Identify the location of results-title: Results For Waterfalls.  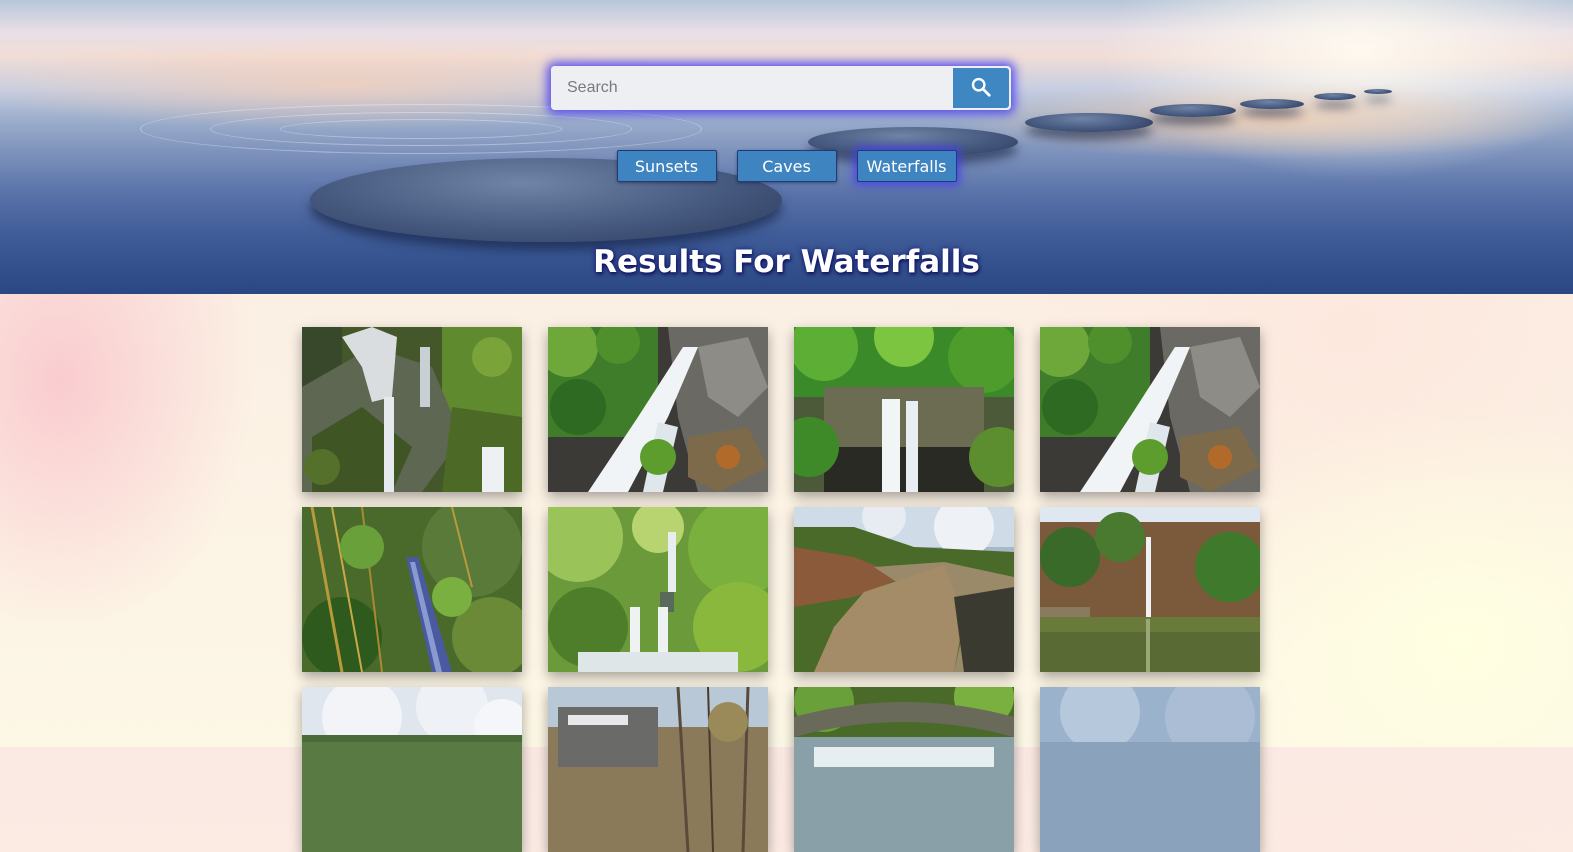
(786, 262).